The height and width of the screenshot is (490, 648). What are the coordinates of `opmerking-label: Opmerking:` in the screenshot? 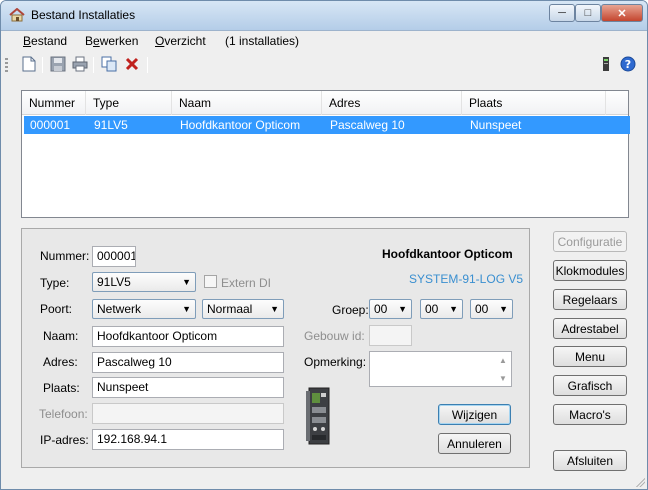 It's located at (335, 362).